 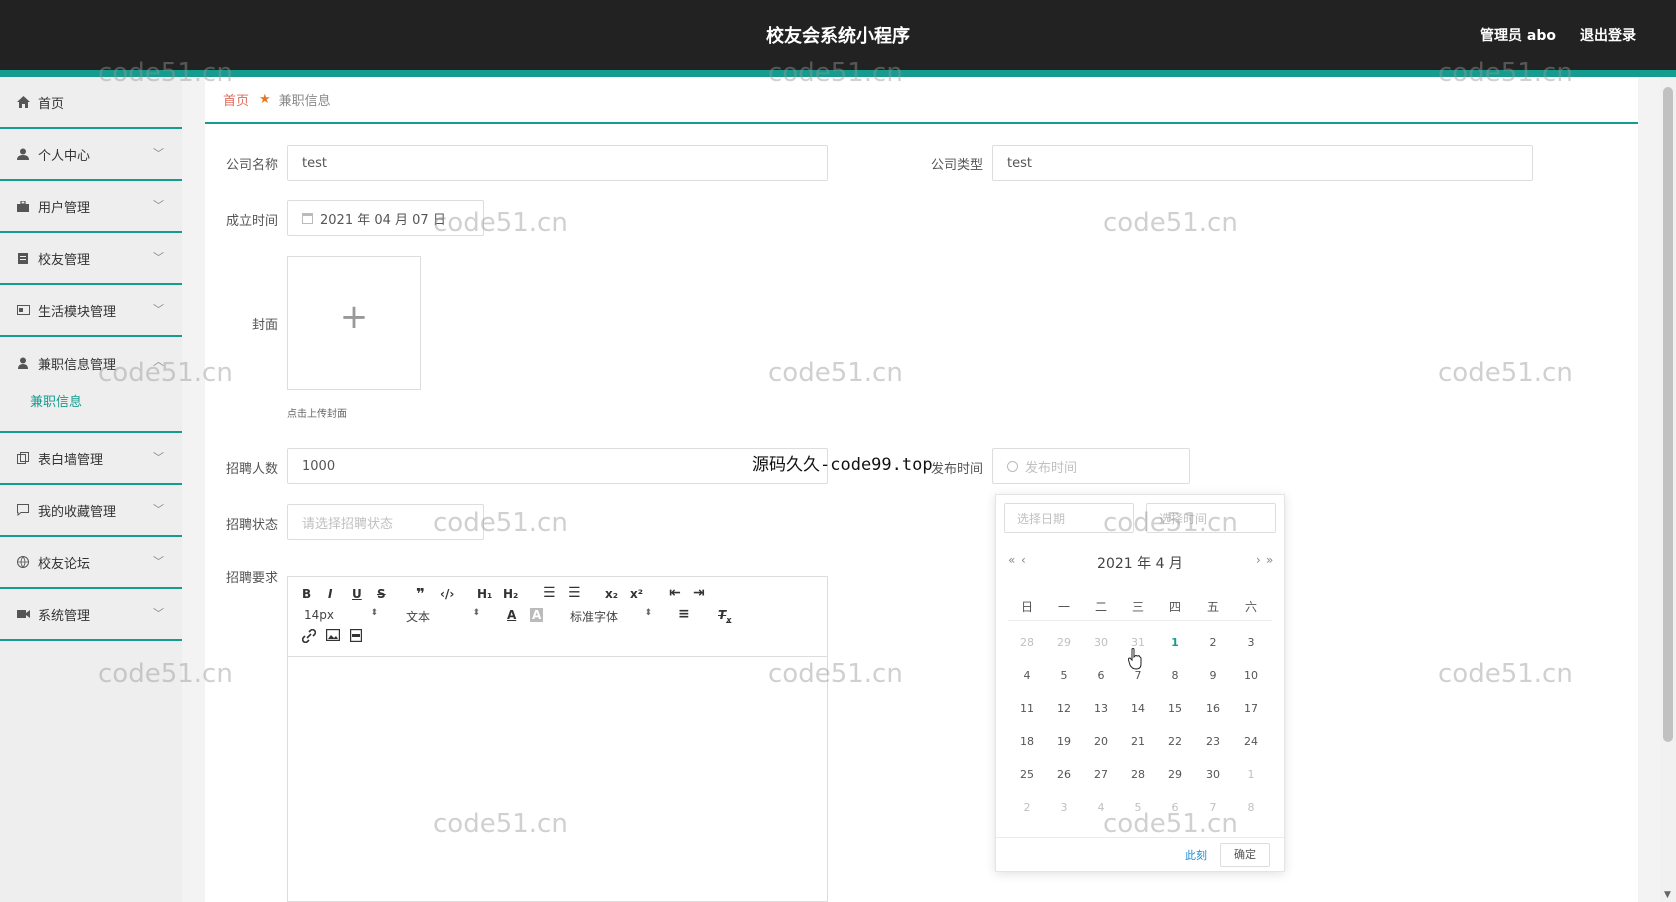 What do you see at coordinates (1245, 855) in the screenshot?
I see `confirm-button: 确定` at bounding box center [1245, 855].